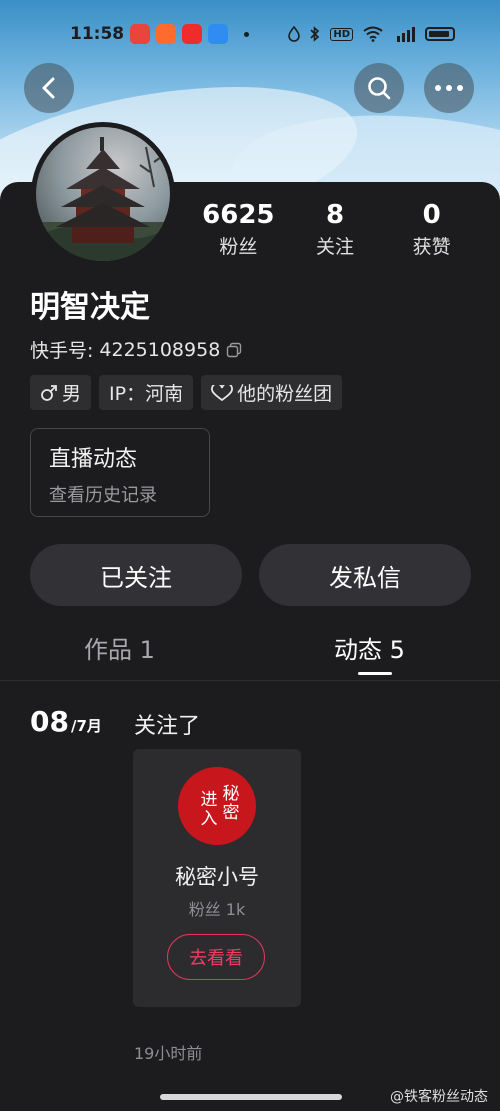 This screenshot has width=500, height=1111. I want to click on stat-fans: 6625 粉丝, so click(238, 229).